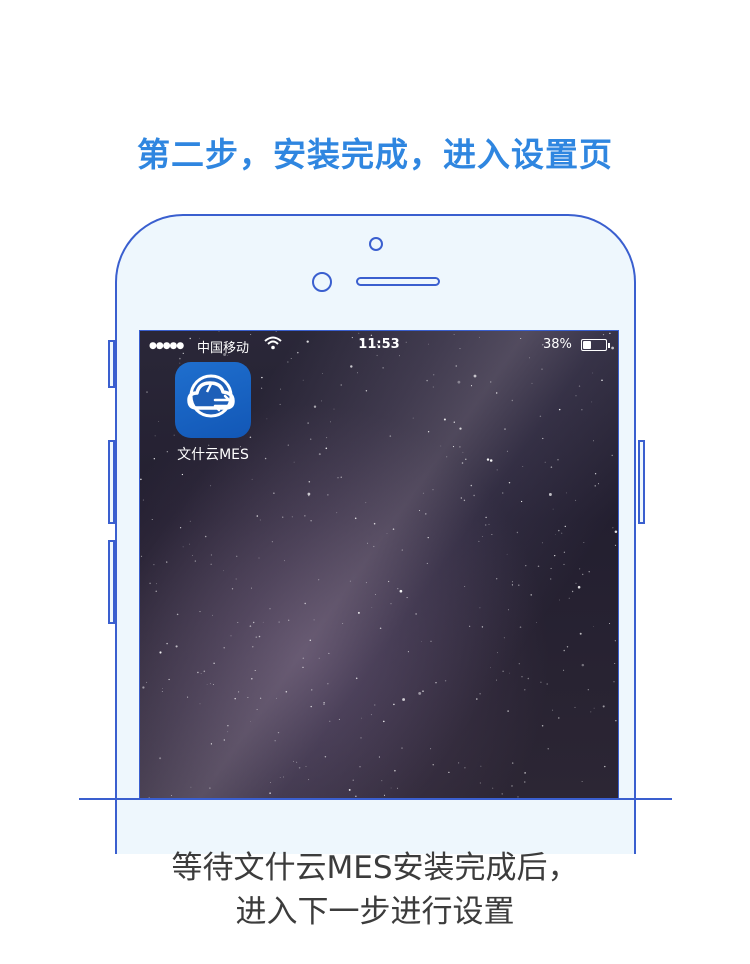  Describe the element at coordinates (375, 799) in the screenshot. I see `baseline-divider` at that location.